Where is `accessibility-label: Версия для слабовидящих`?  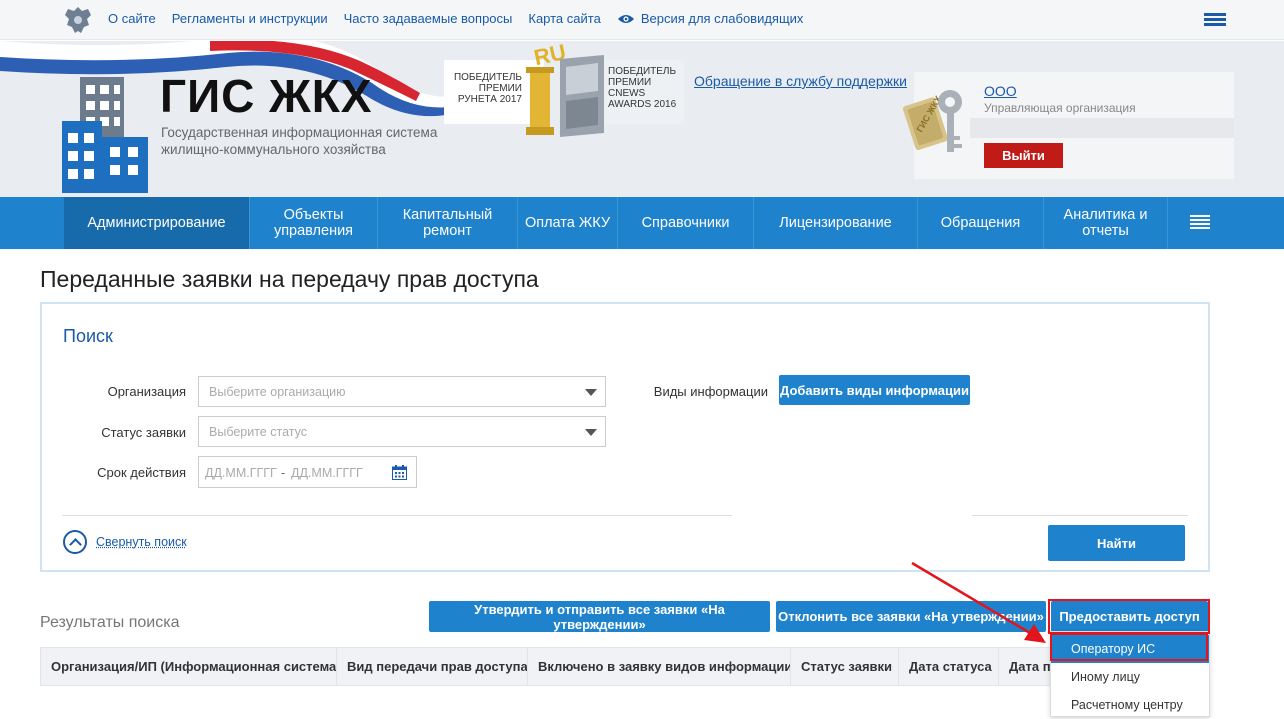 accessibility-label: Версия для слабовидящих is located at coordinates (722, 18).